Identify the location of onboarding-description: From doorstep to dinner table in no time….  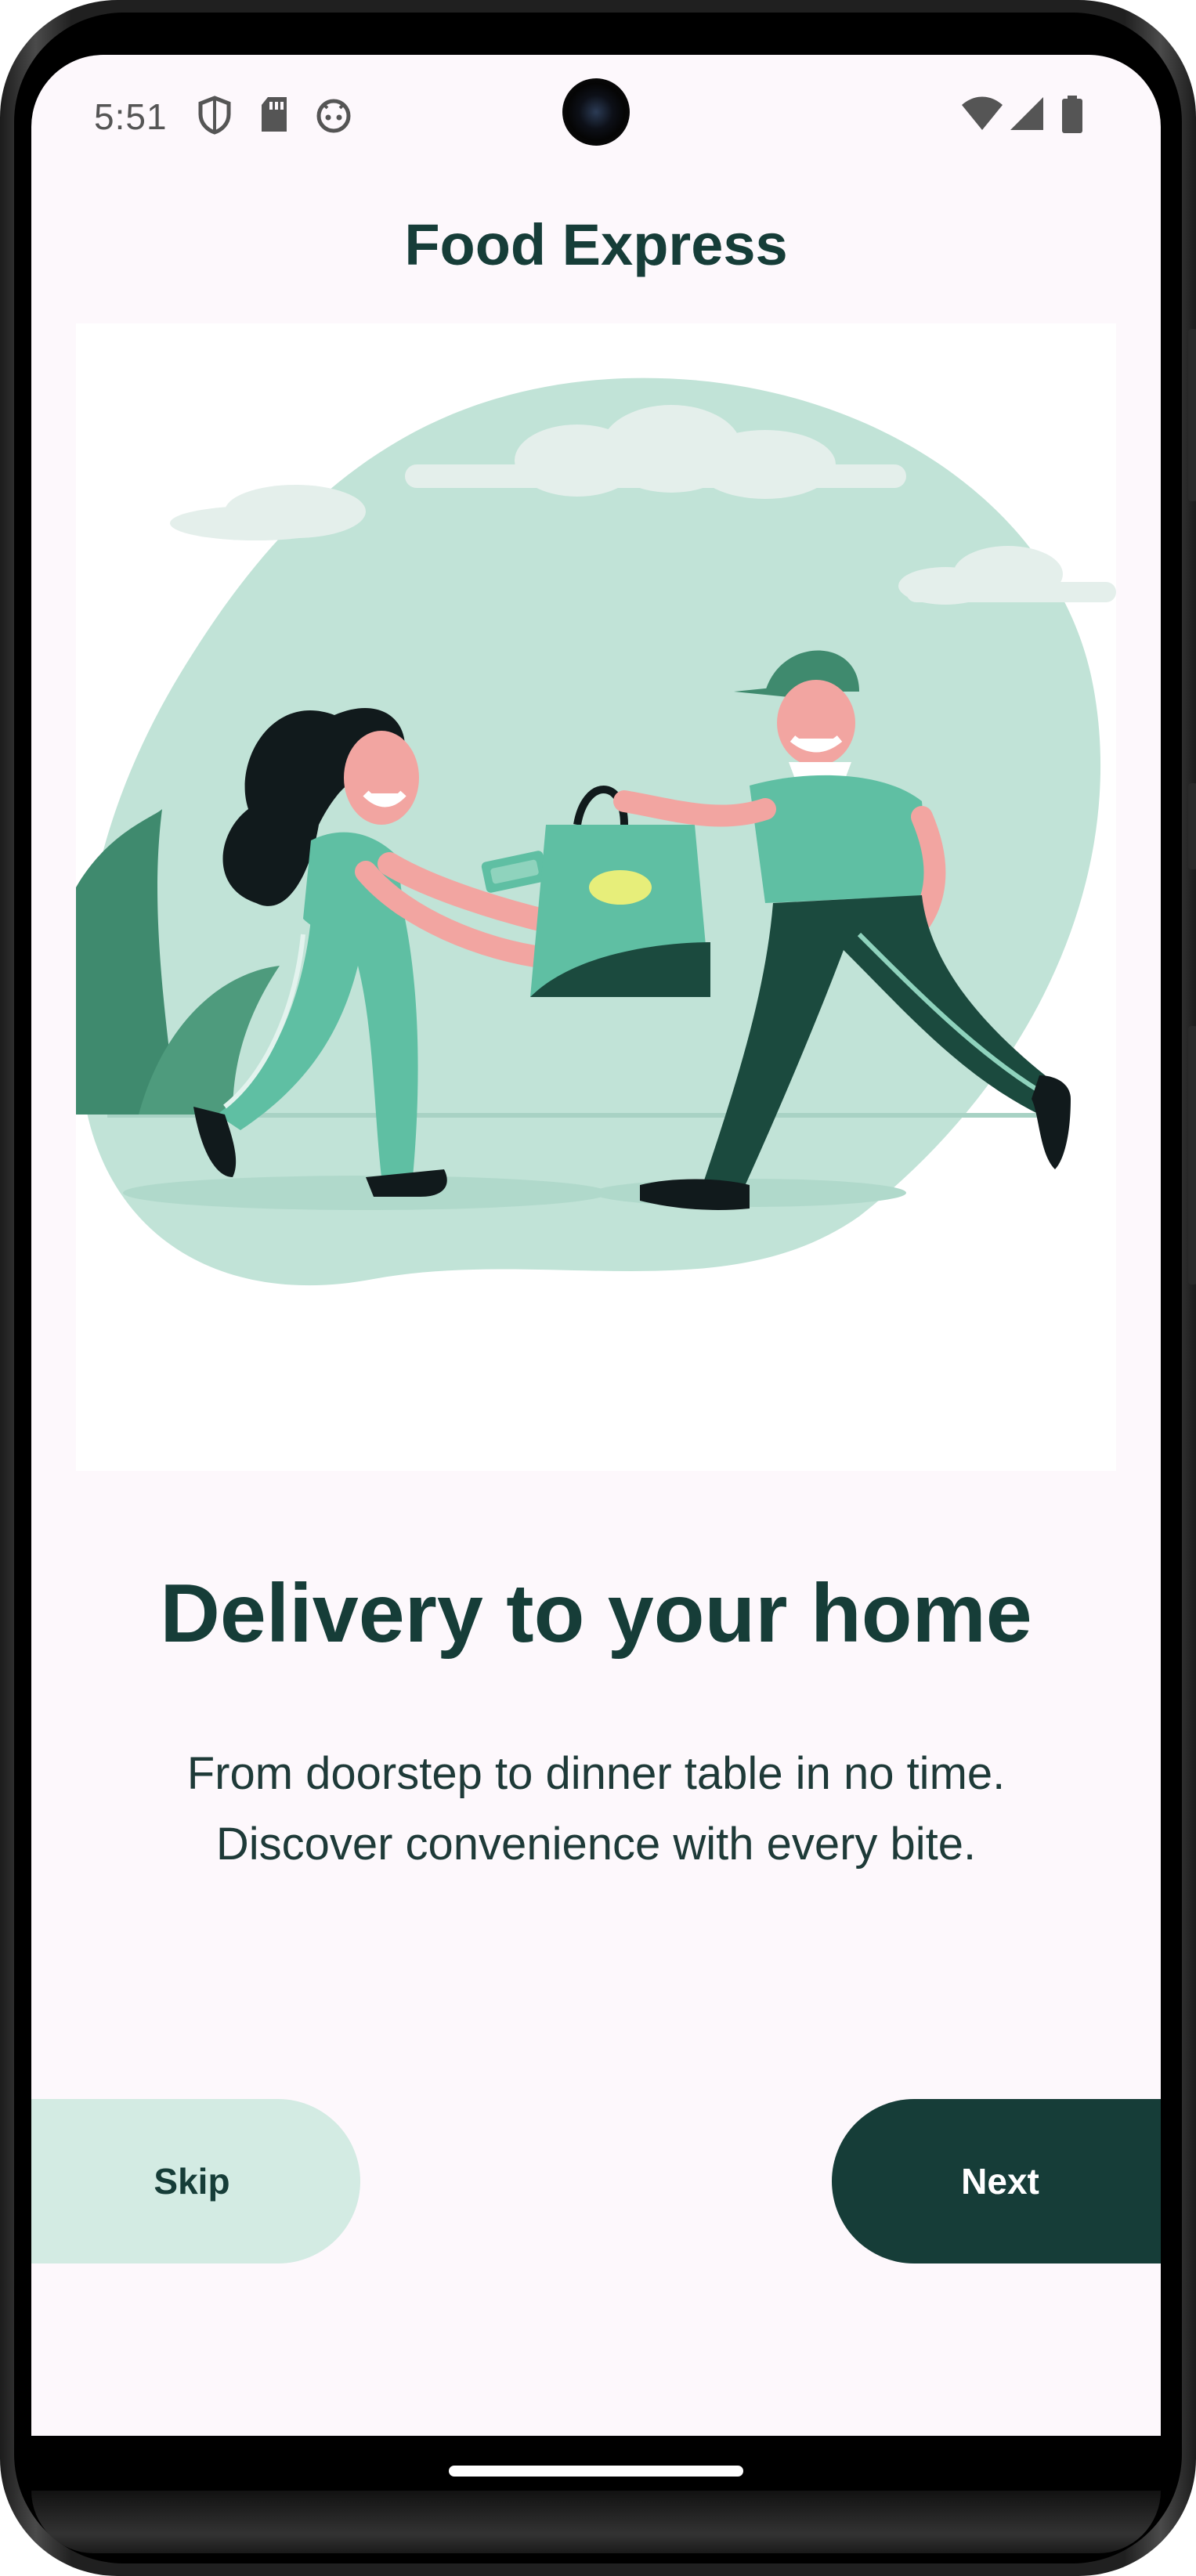
(596, 1809).